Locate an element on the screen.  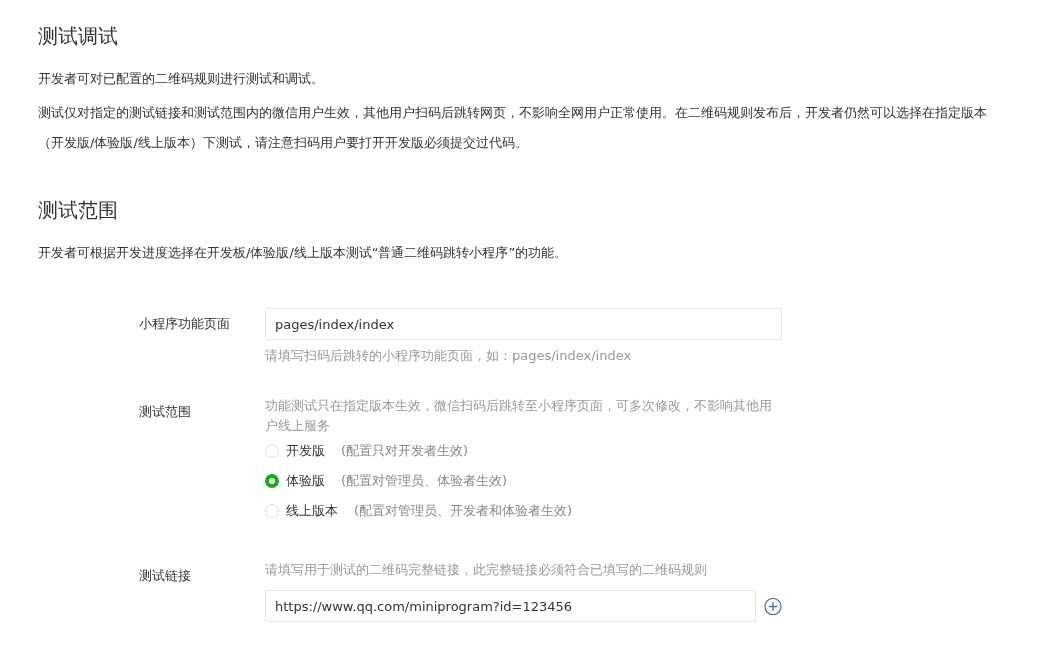
input-field: https://www.qq.com/miniprogram?id=123456 is located at coordinates (510, 606).